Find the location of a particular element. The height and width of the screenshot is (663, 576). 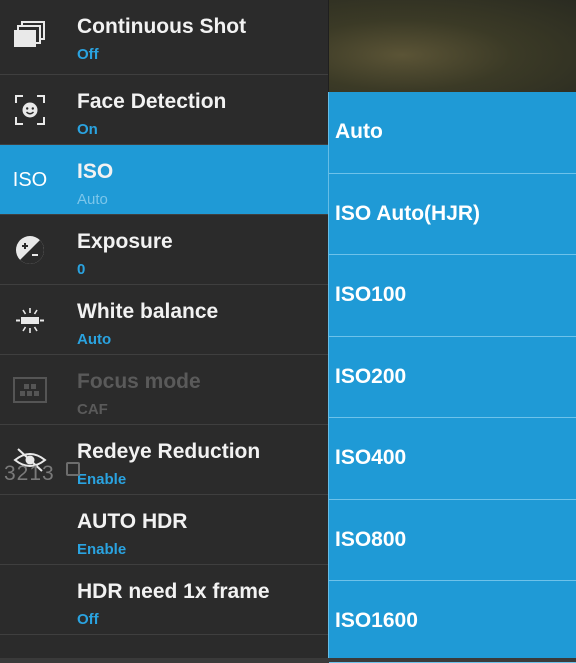

setting-exposure: Exposure 0 is located at coordinates (164, 250).